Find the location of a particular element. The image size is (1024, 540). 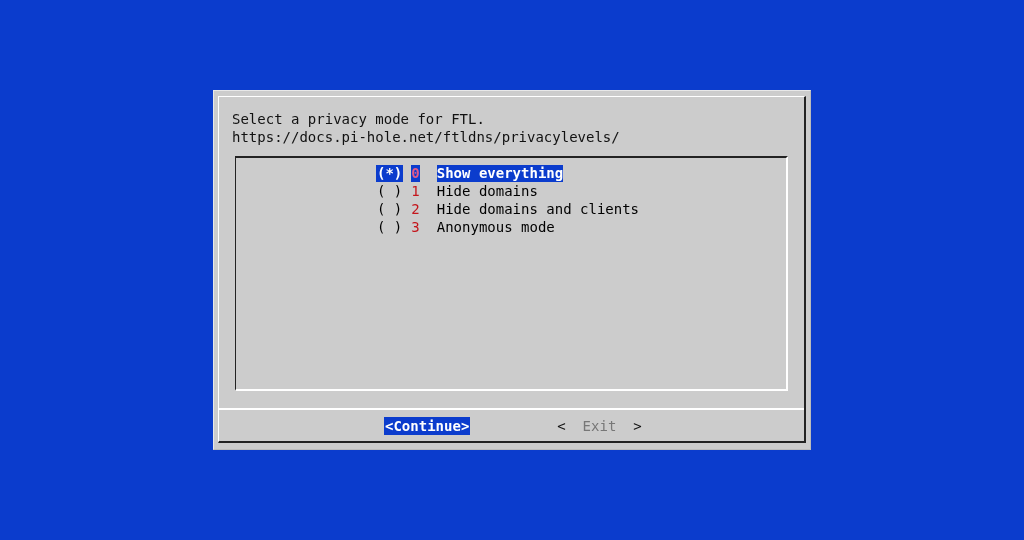

option-number: 2 is located at coordinates (415, 209).